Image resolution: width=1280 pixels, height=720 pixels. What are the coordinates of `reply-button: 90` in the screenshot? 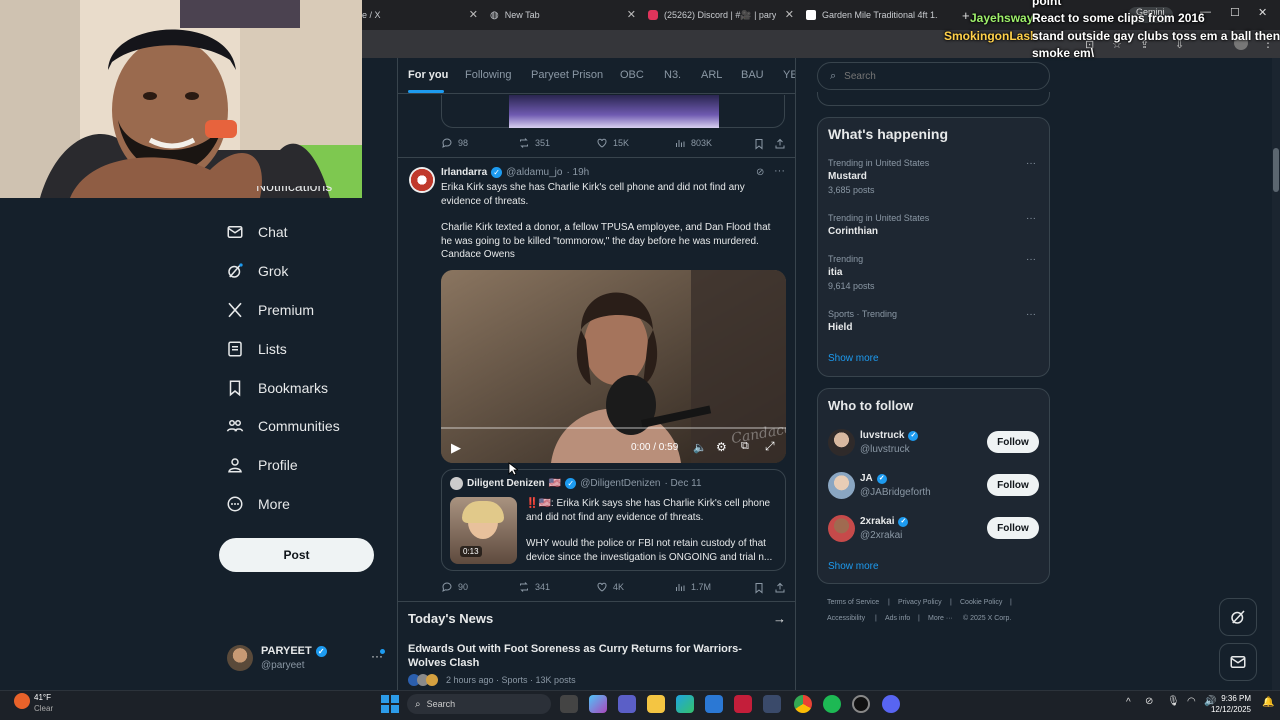 It's located at (454, 587).